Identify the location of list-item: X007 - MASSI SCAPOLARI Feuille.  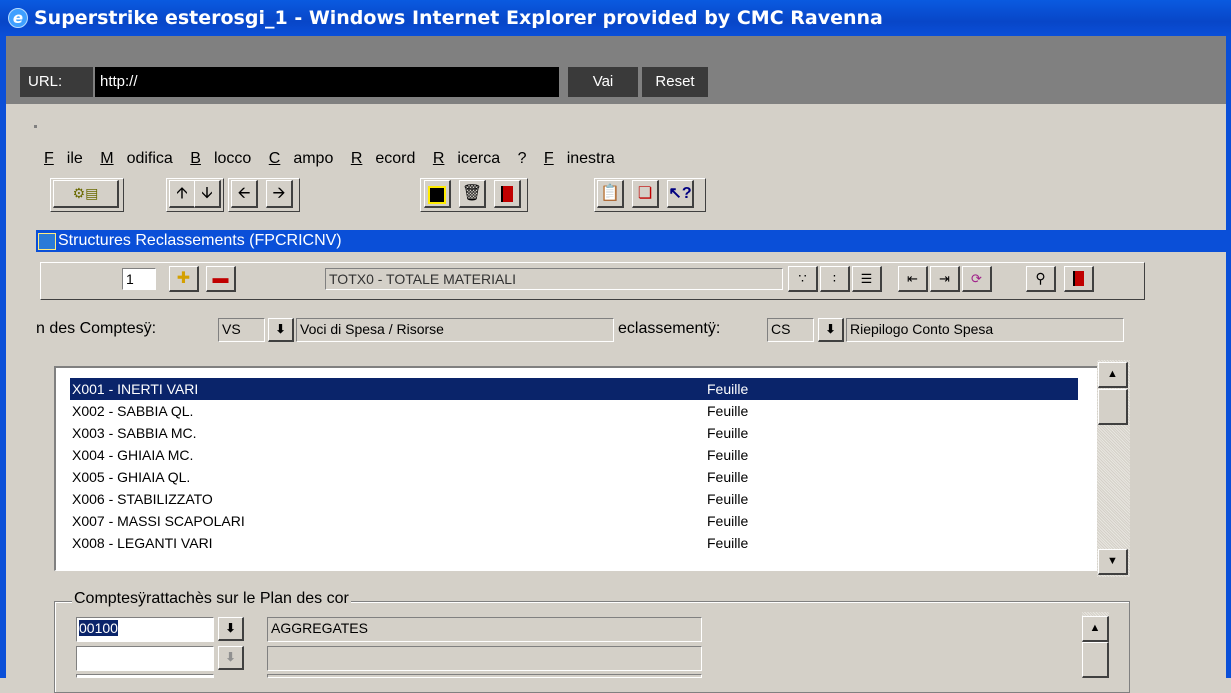
(574, 521).